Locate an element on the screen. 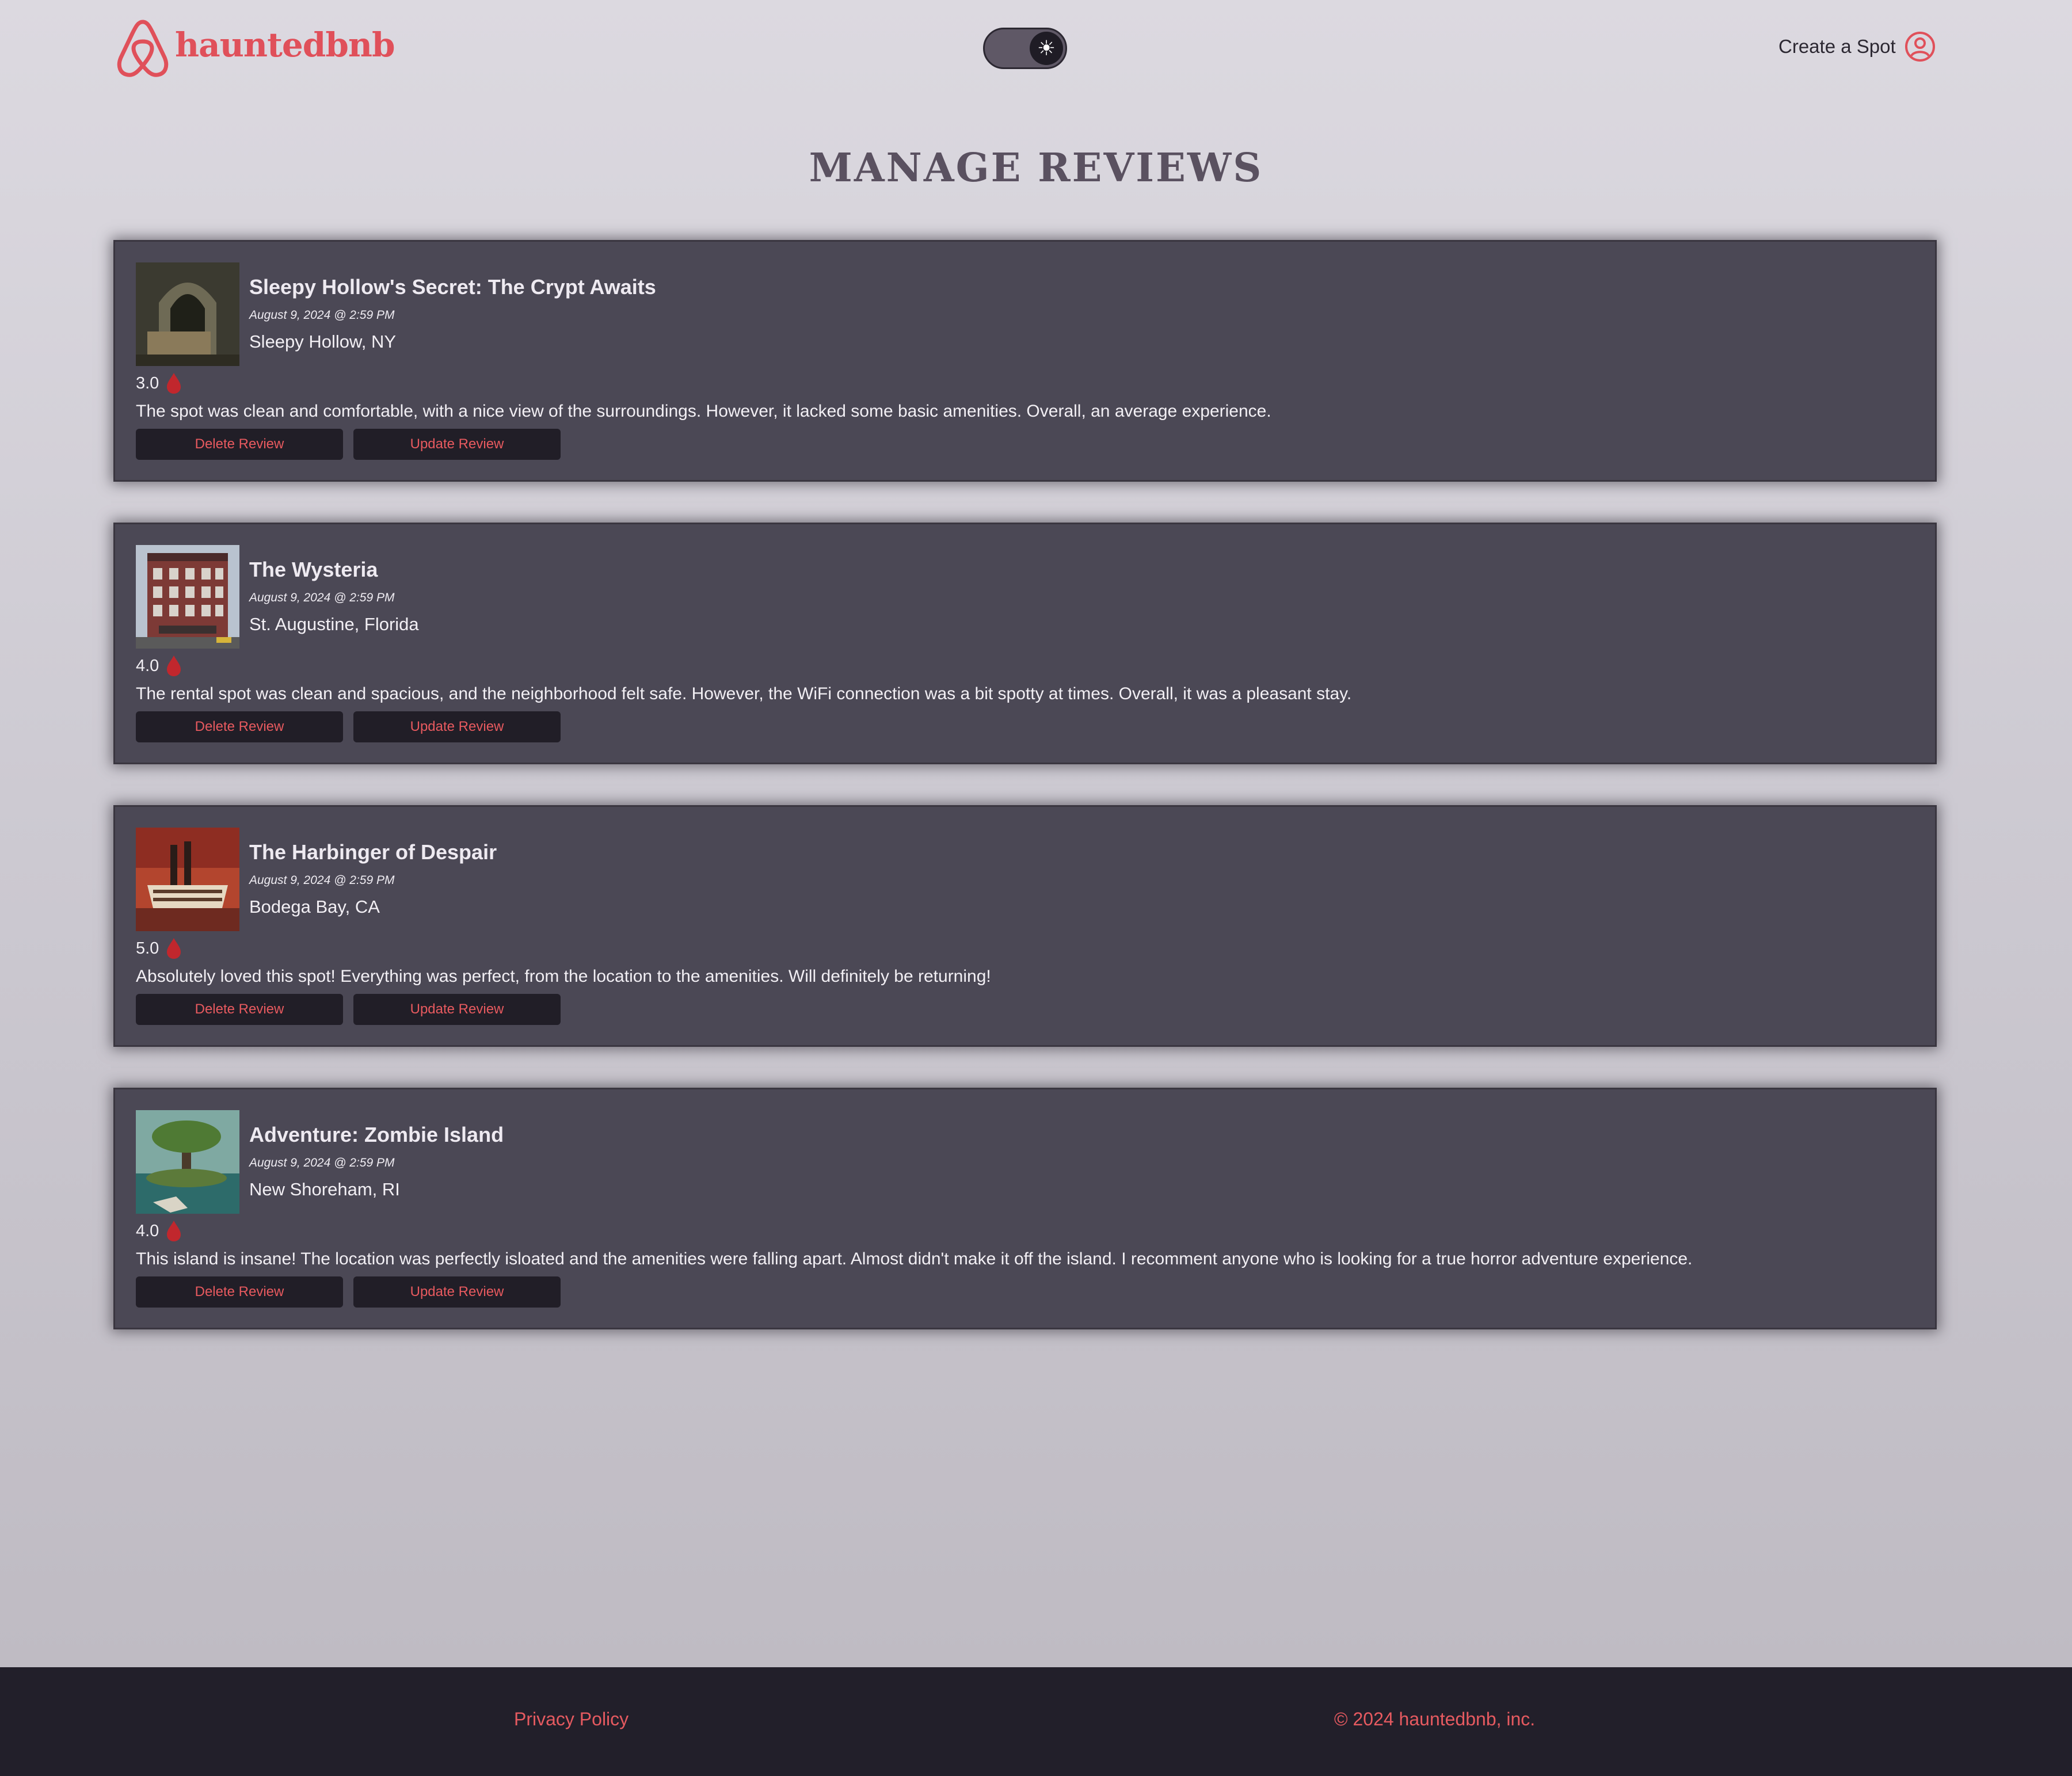 The width and height of the screenshot is (2072, 1776). logo-text: hauntedbnb is located at coordinates (285, 44).